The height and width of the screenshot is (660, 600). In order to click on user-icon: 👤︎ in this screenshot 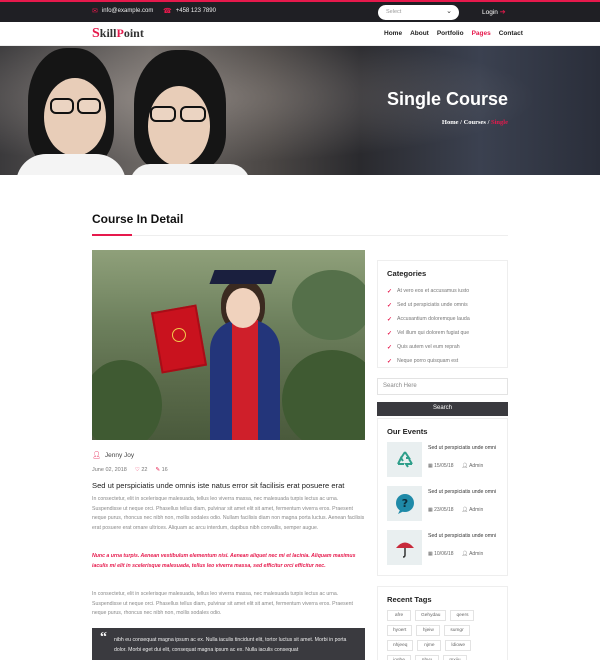, I will do `click(96, 455)`.